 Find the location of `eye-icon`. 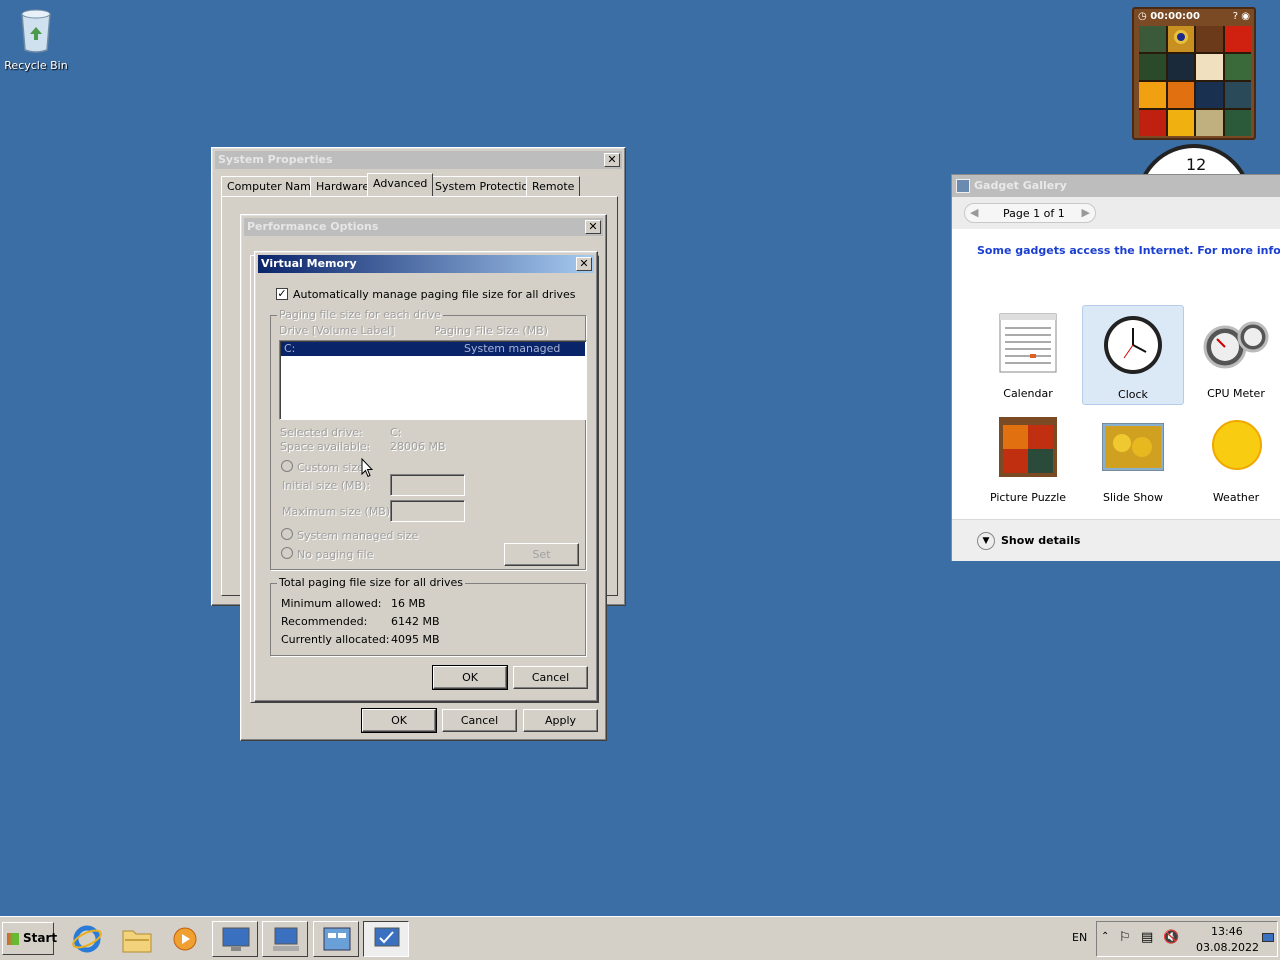

eye-icon is located at coordinates (1180, 37).